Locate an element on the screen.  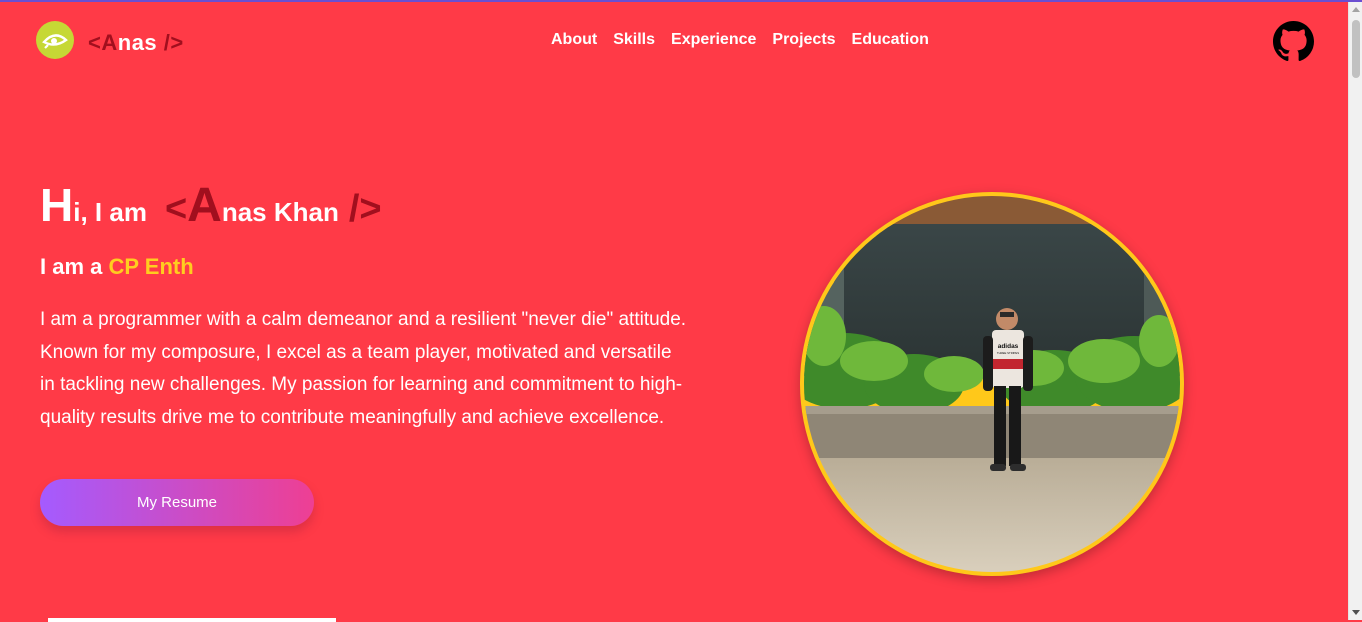
nav-item-skills: Skills is located at coordinates (634, 40).